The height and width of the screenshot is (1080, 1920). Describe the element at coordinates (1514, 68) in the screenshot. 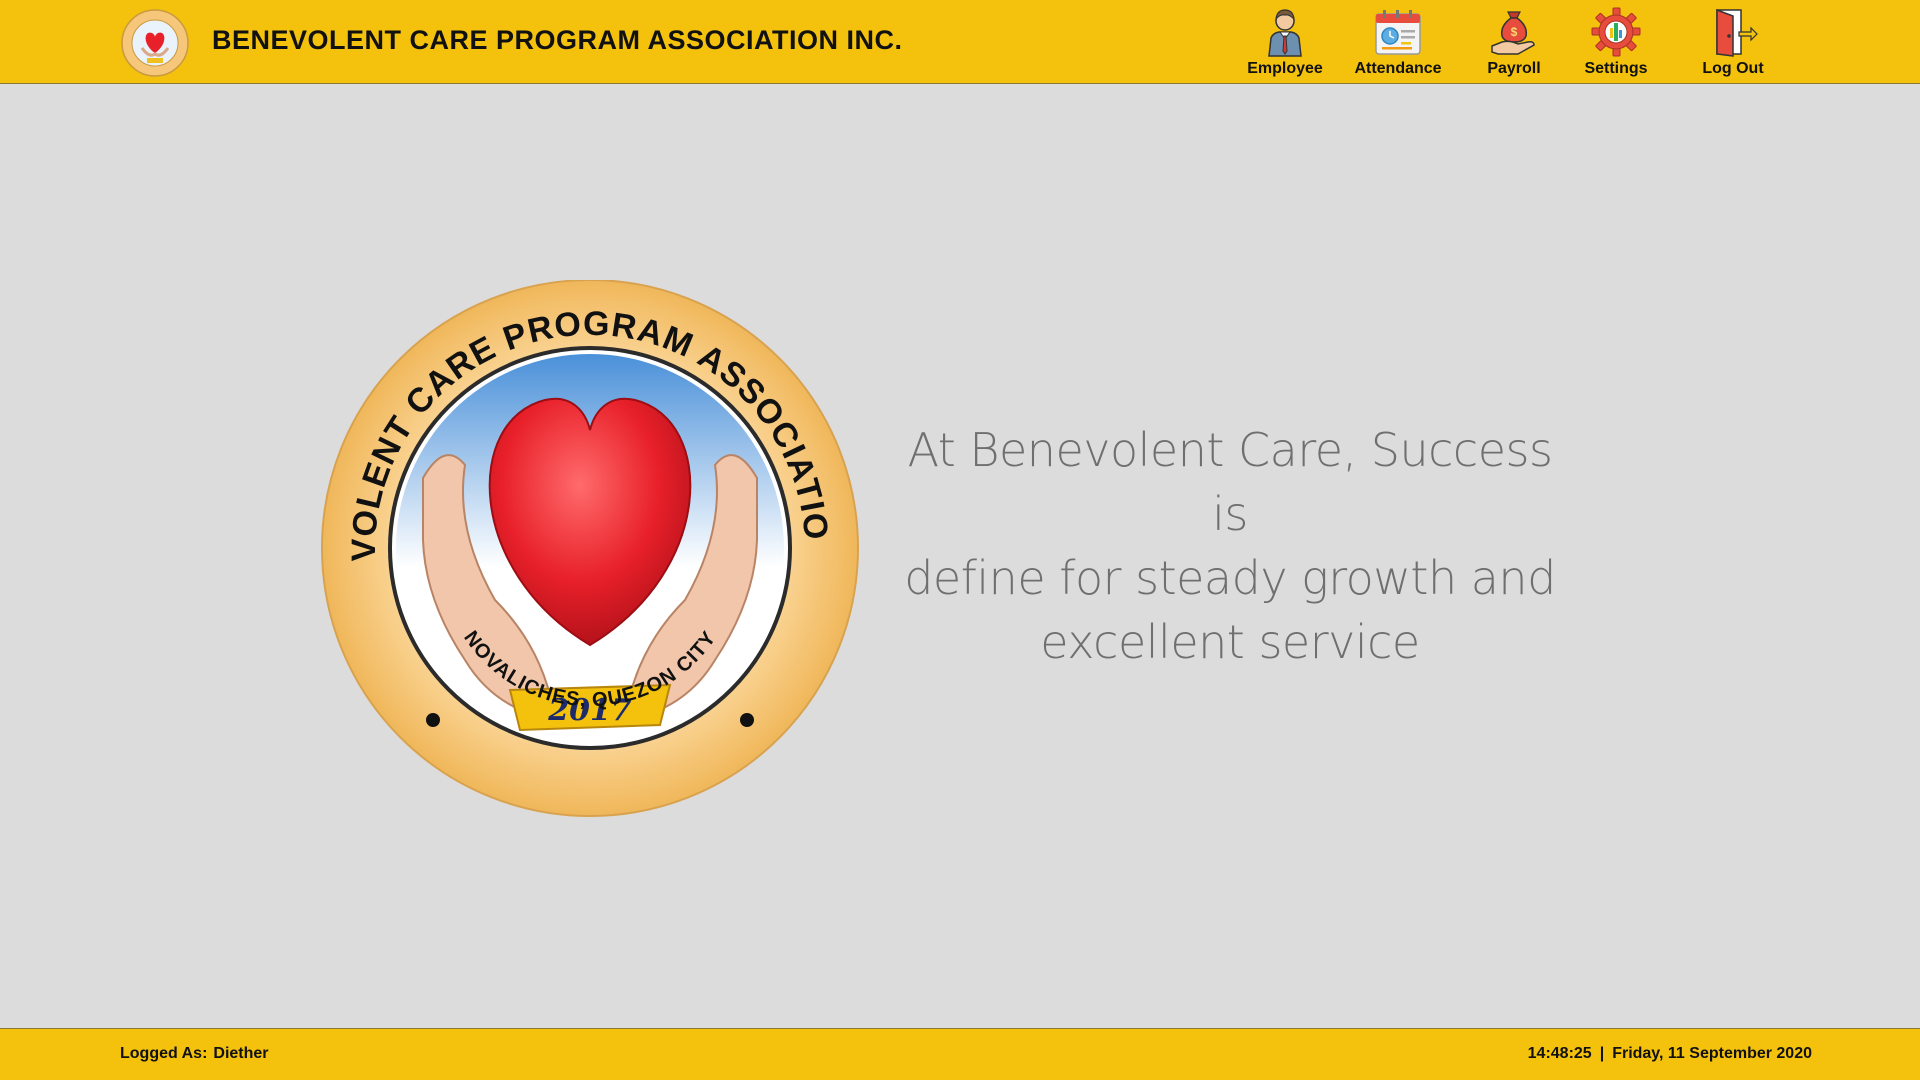

I see `nav-payroll-label: Payroll` at that location.